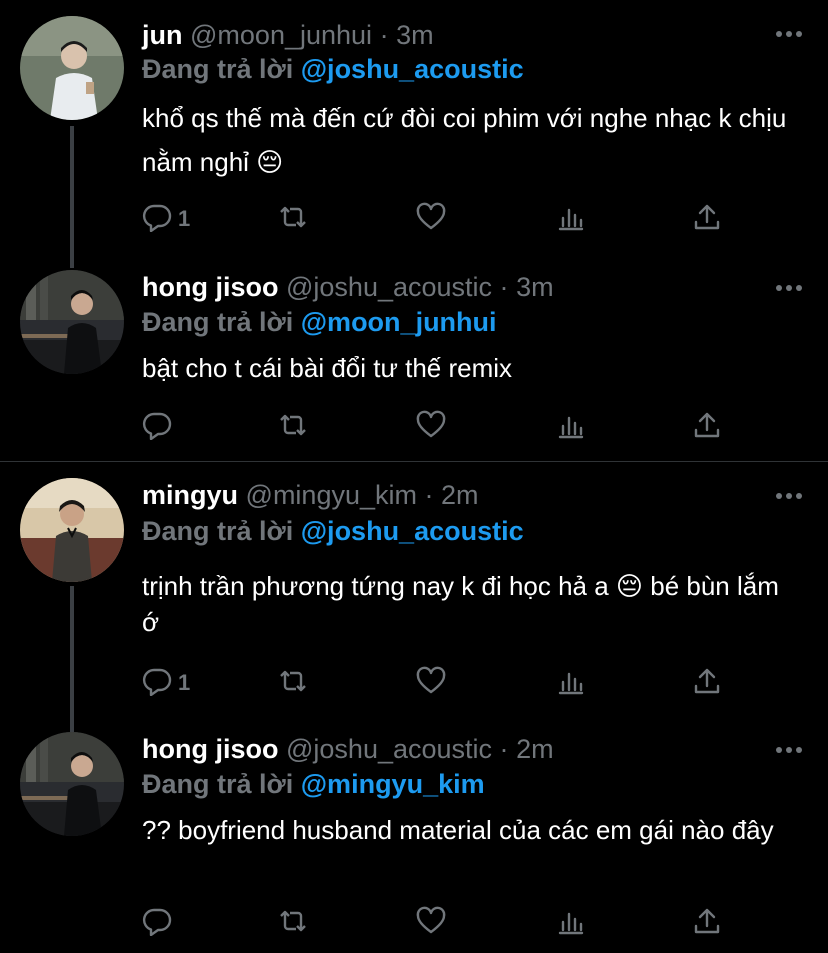 The height and width of the screenshot is (953, 828). I want to click on user-handle: @moon_junhui, so click(281, 35).